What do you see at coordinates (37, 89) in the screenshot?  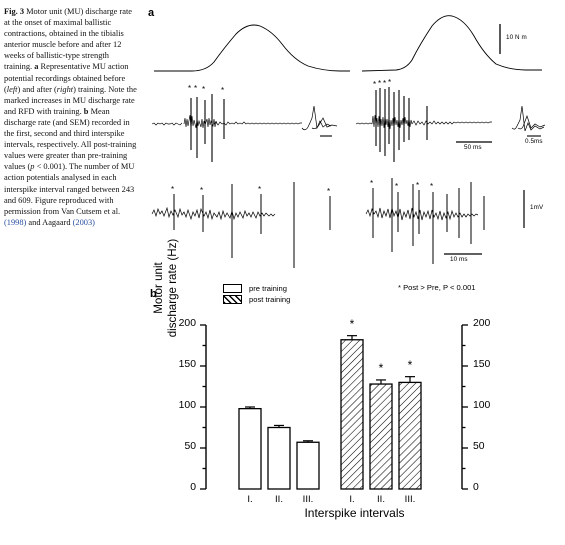 I see `caption-run: ) and after (` at bounding box center [37, 89].